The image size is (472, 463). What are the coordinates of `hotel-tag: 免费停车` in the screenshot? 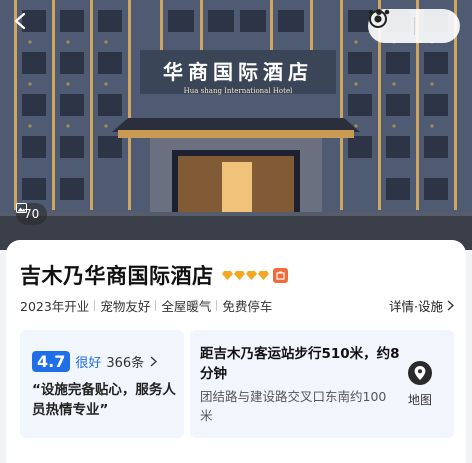 It's located at (247, 306).